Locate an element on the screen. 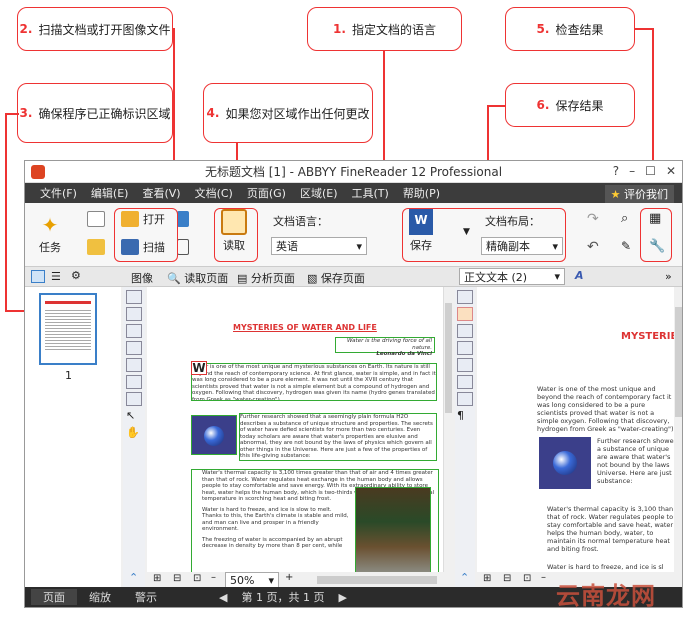 Image resolution: width=689 pixels, height=618 pixels. language-caption: 文档语言： is located at coordinates (300, 221).